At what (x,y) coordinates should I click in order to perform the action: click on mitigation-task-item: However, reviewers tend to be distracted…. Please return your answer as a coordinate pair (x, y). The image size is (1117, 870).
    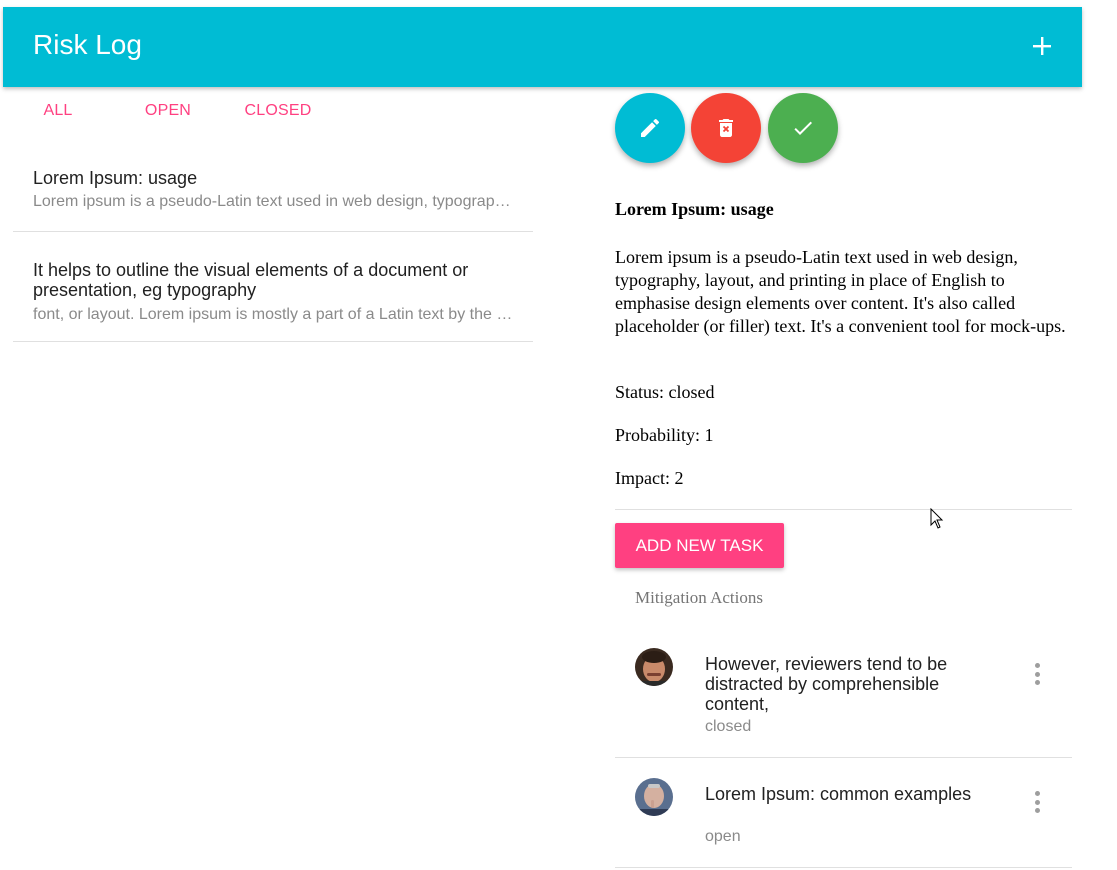
    Looking at the image, I should click on (843, 694).